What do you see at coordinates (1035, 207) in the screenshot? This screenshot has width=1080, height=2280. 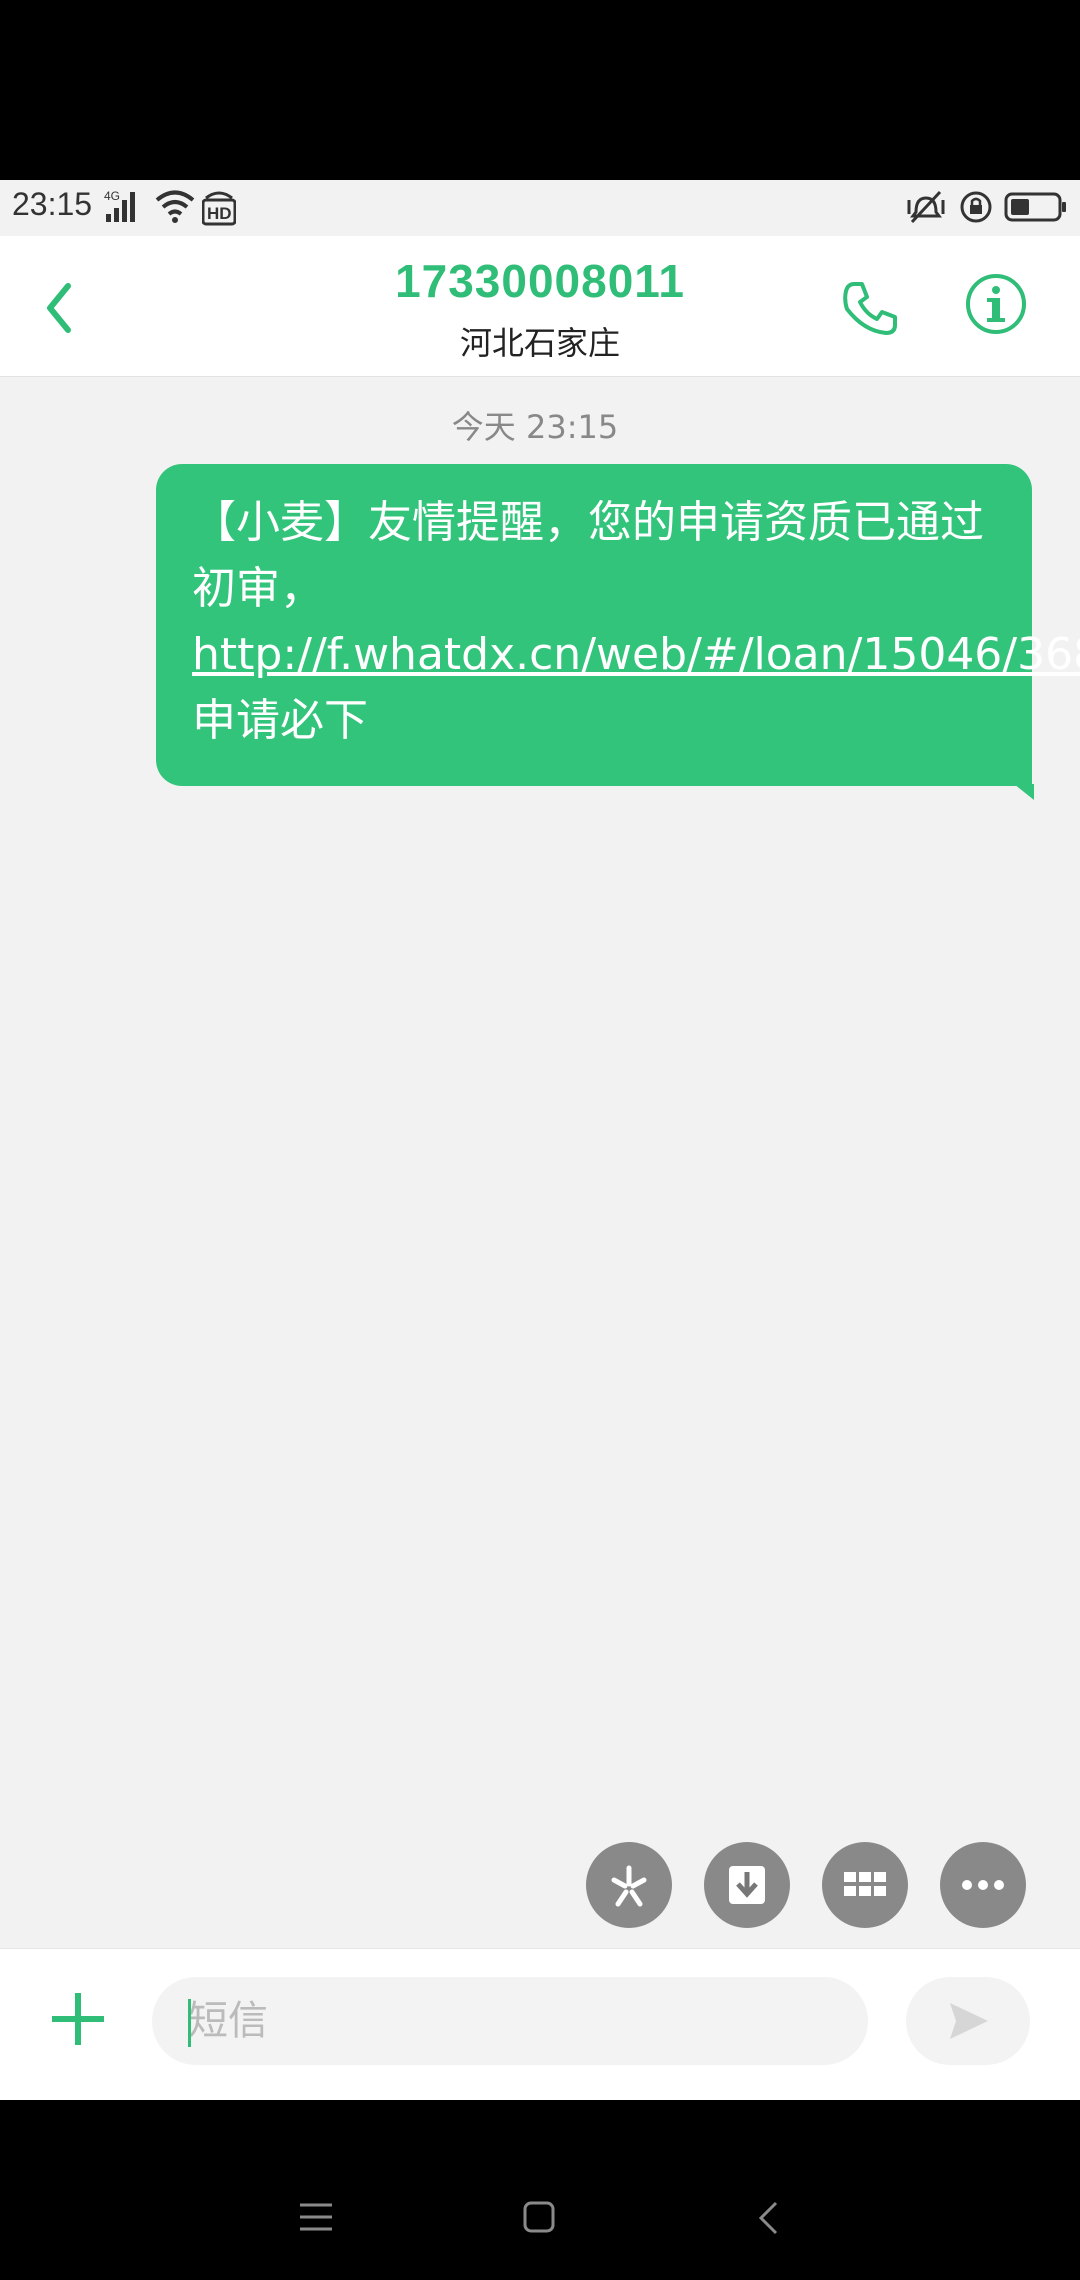 I see `battery-icon` at bounding box center [1035, 207].